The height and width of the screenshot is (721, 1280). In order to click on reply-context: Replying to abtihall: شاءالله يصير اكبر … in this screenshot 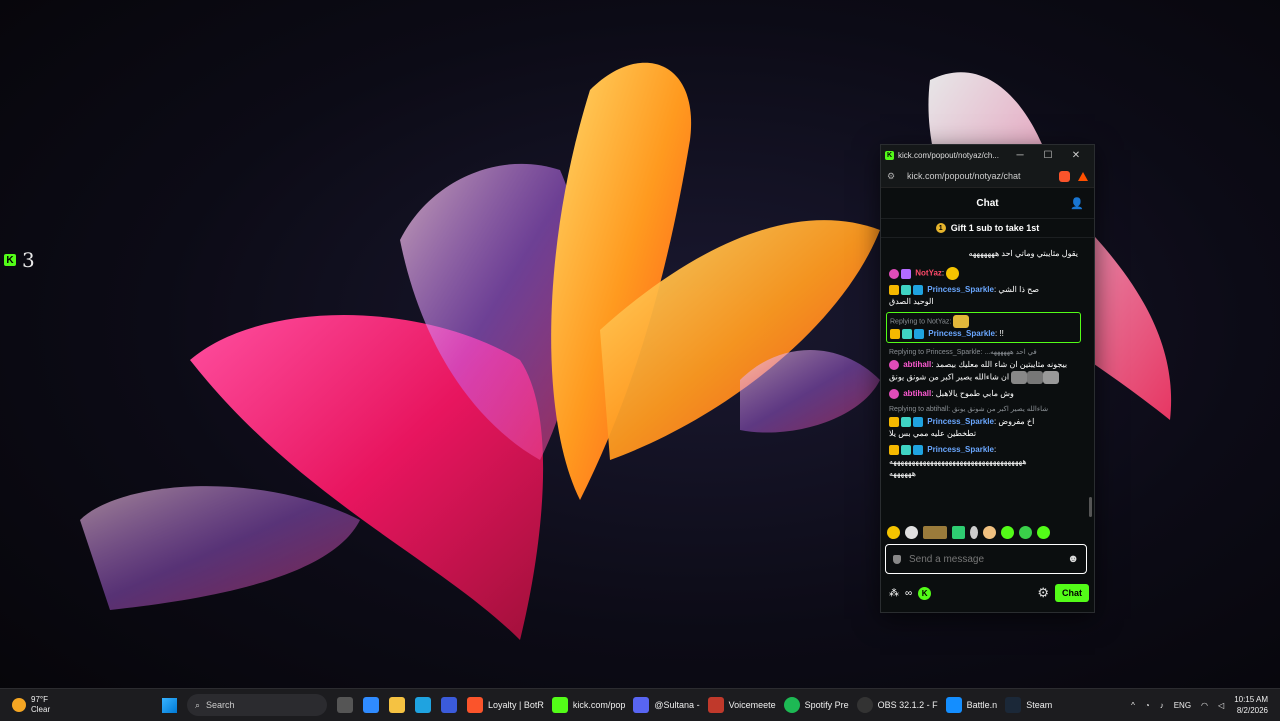, I will do `click(983, 410)`.